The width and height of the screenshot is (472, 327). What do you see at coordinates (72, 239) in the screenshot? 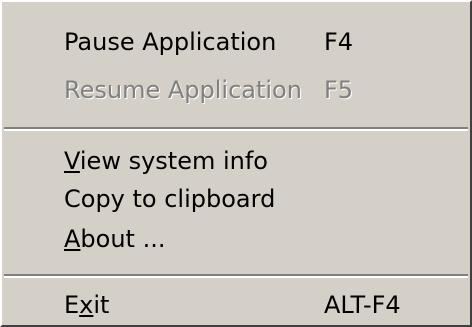
I see `accelerator-key: A` at bounding box center [72, 239].